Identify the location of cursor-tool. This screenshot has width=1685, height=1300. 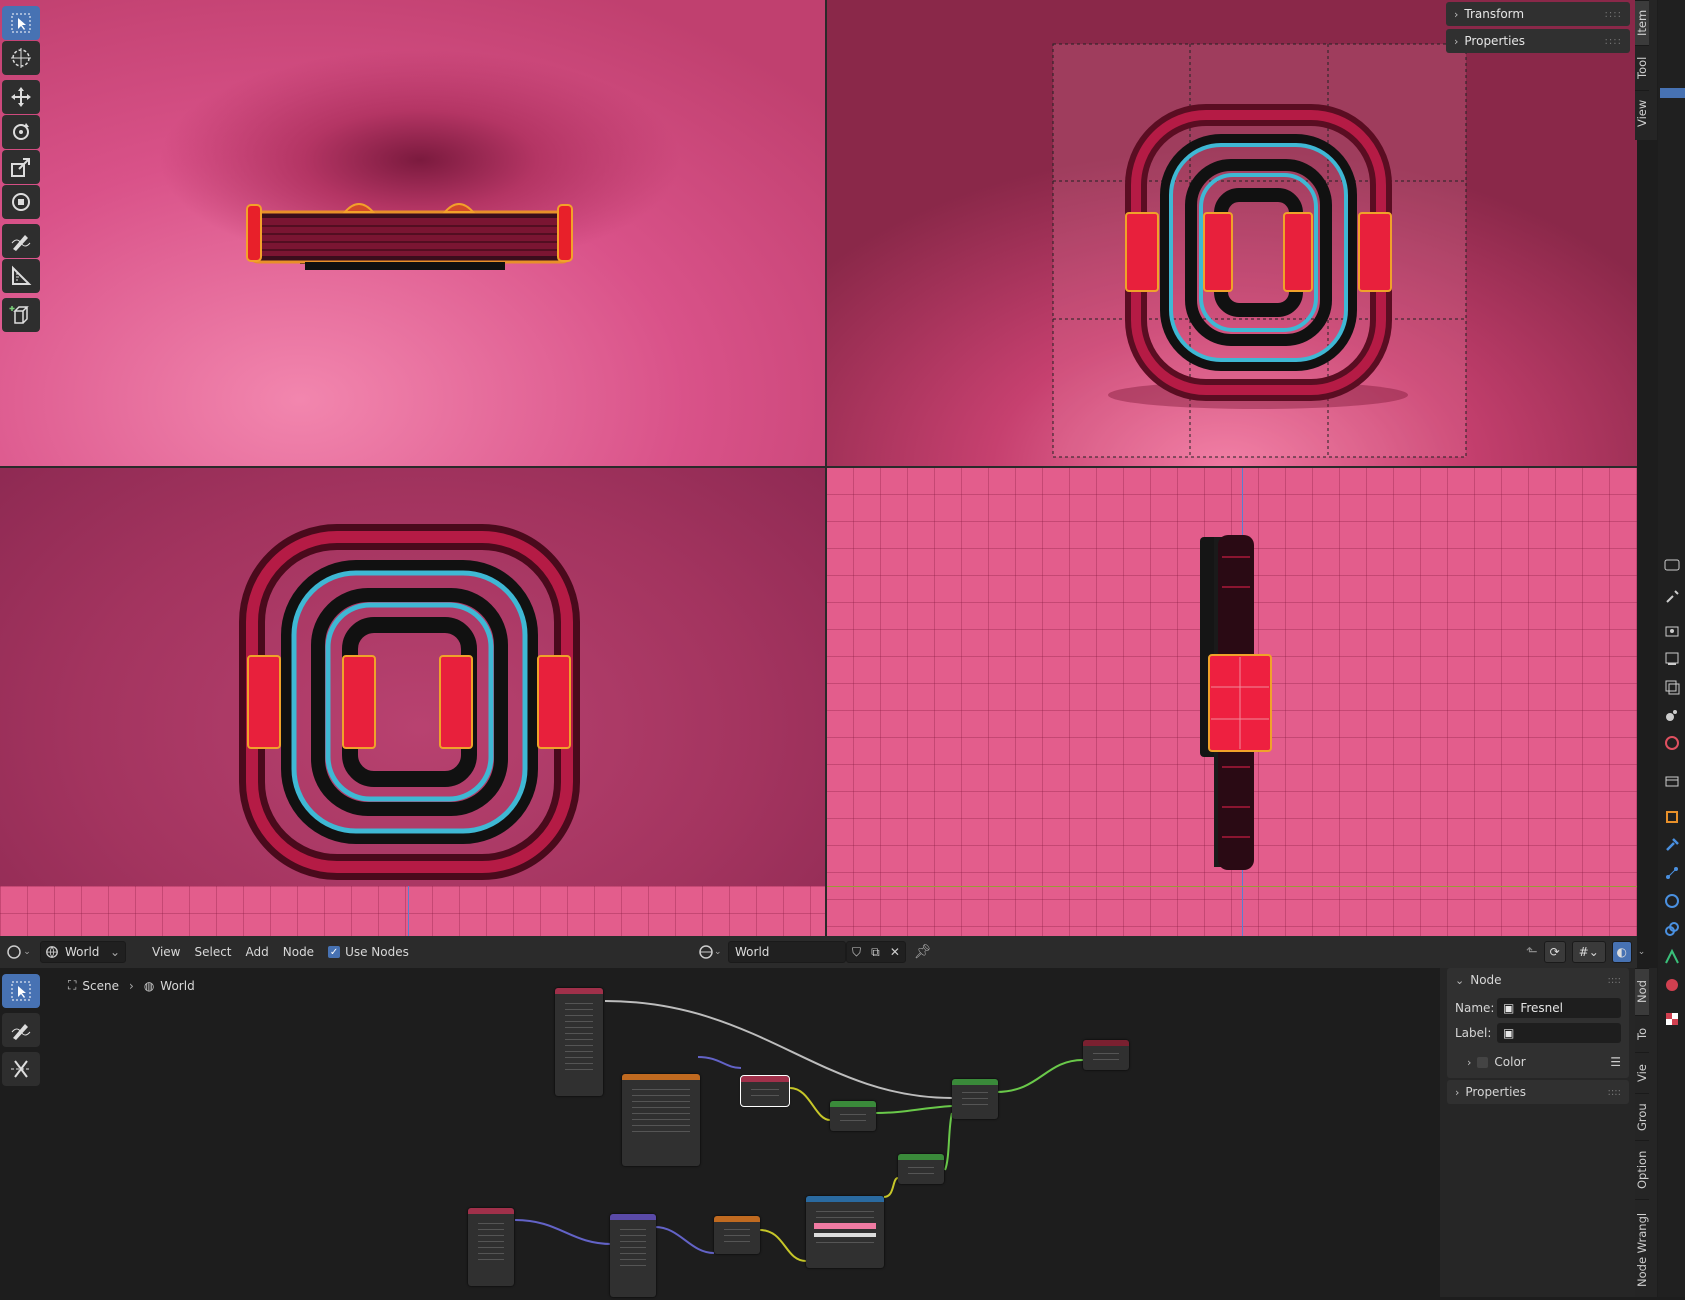
(21, 58).